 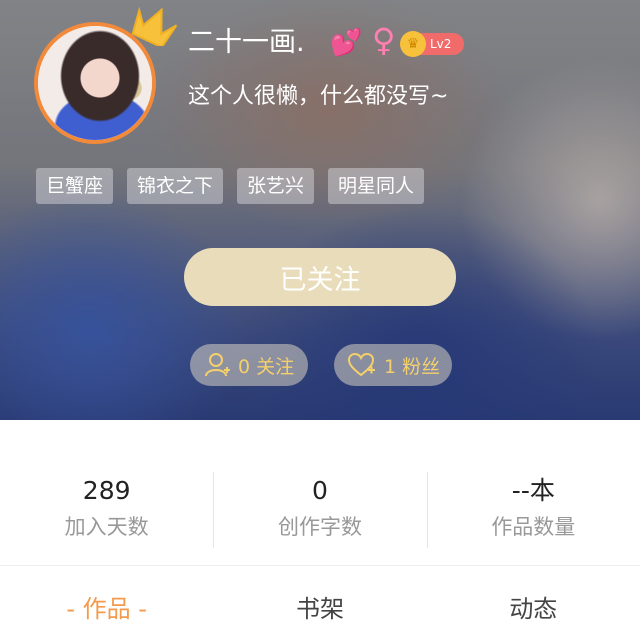 I want to click on level-badge: ♛ Lv2, so click(x=432, y=44).